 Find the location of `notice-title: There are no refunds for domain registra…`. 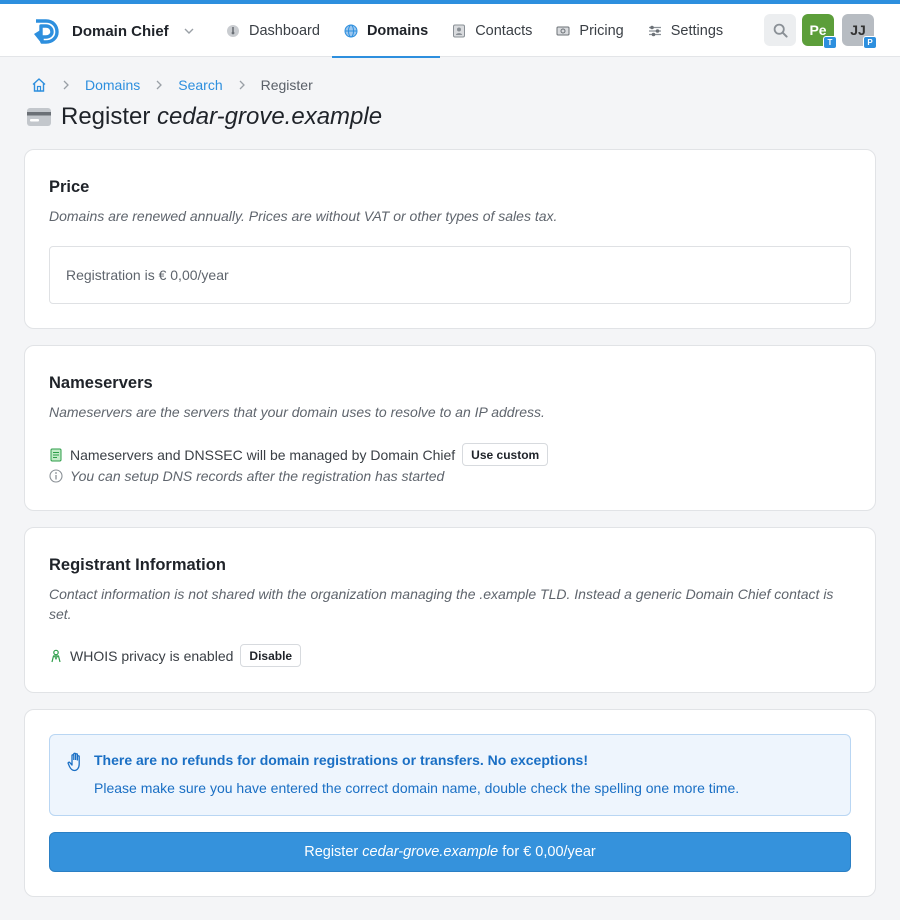

notice-title: There are no refunds for domain registra… is located at coordinates (341, 760).